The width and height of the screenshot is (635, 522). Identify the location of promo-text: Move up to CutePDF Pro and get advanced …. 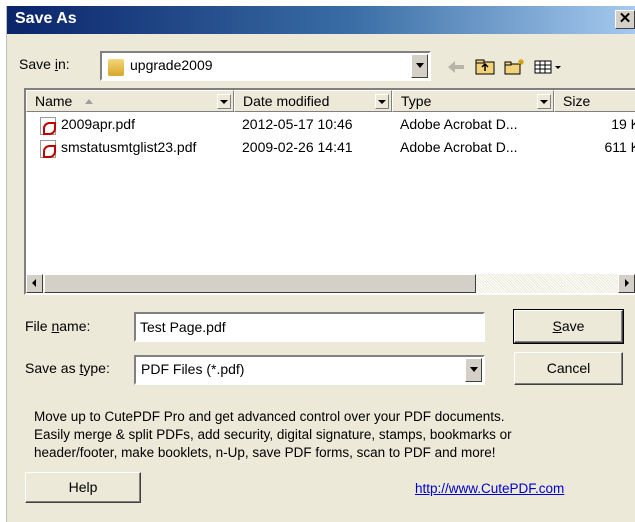
(329, 435).